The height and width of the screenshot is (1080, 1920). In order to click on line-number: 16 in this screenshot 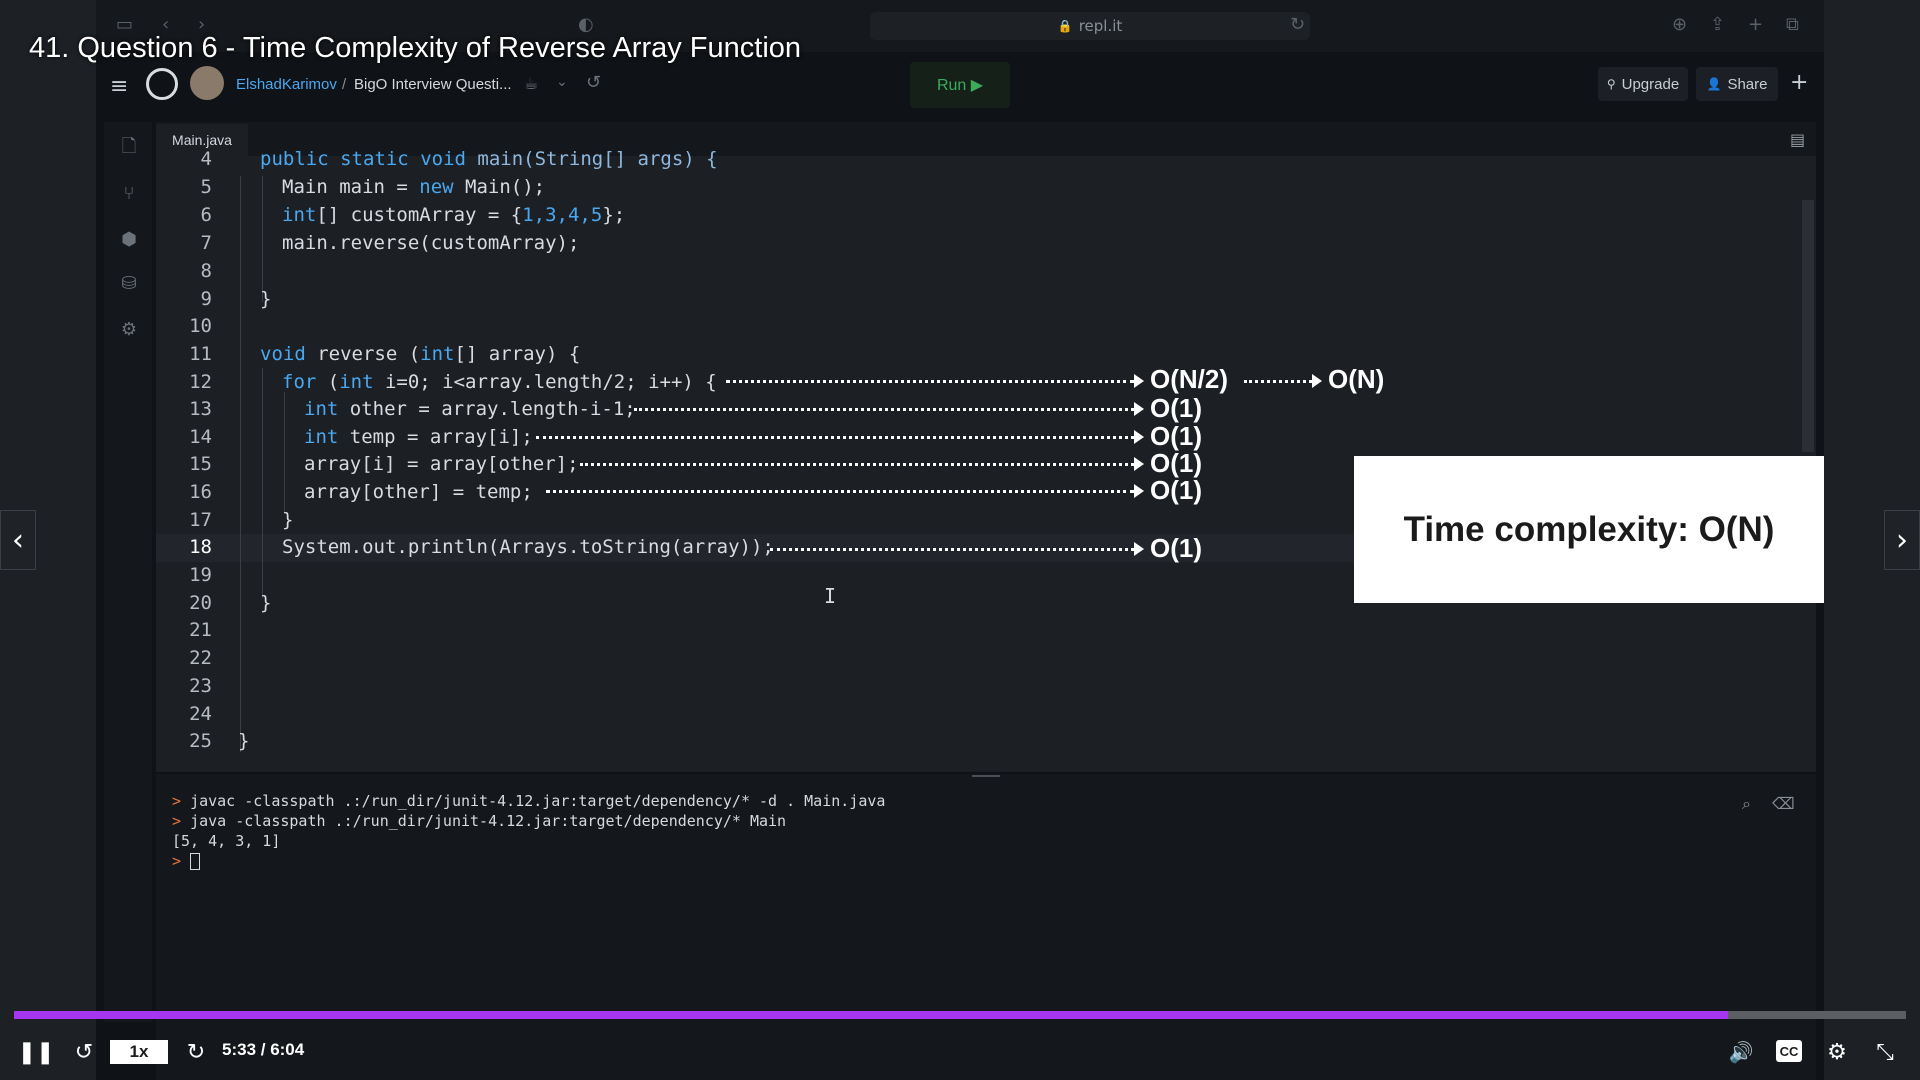, I will do `click(200, 492)`.